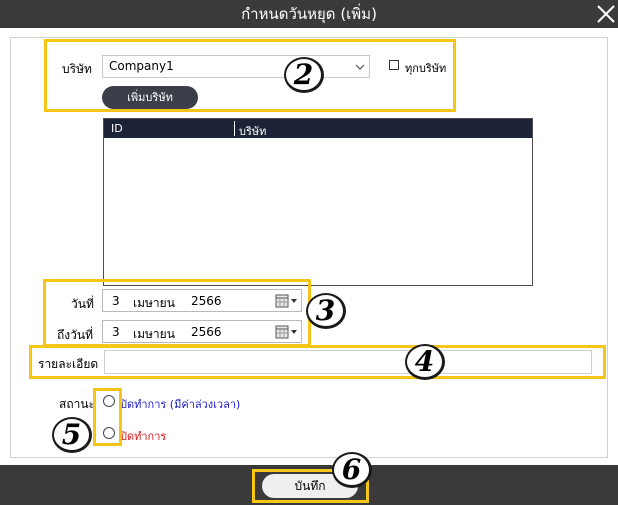 This screenshot has width=618, height=505. I want to click on grid-col-id: ID, so click(117, 128).